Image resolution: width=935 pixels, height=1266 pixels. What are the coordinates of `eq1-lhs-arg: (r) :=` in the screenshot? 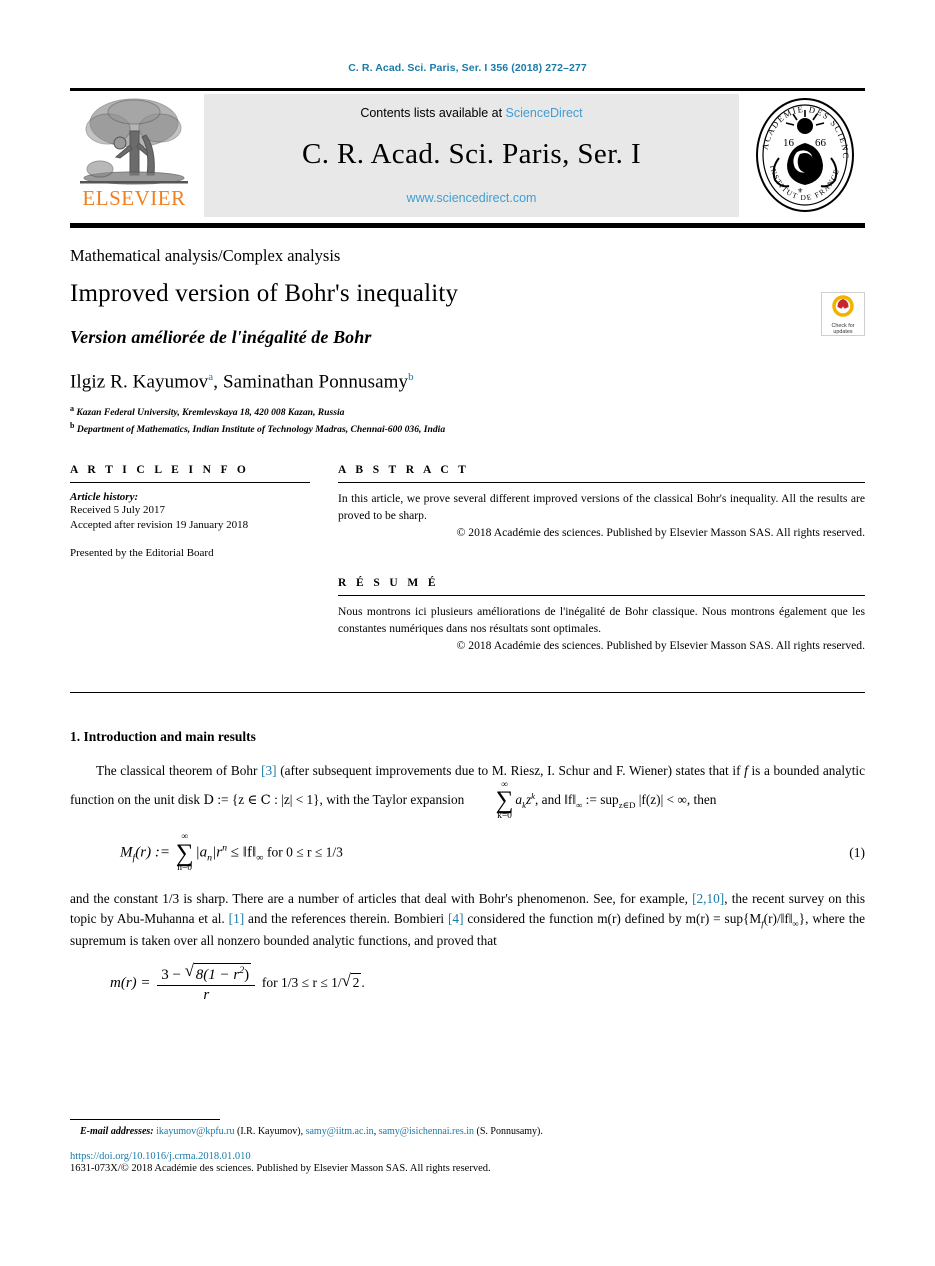 It's located at (152, 852).